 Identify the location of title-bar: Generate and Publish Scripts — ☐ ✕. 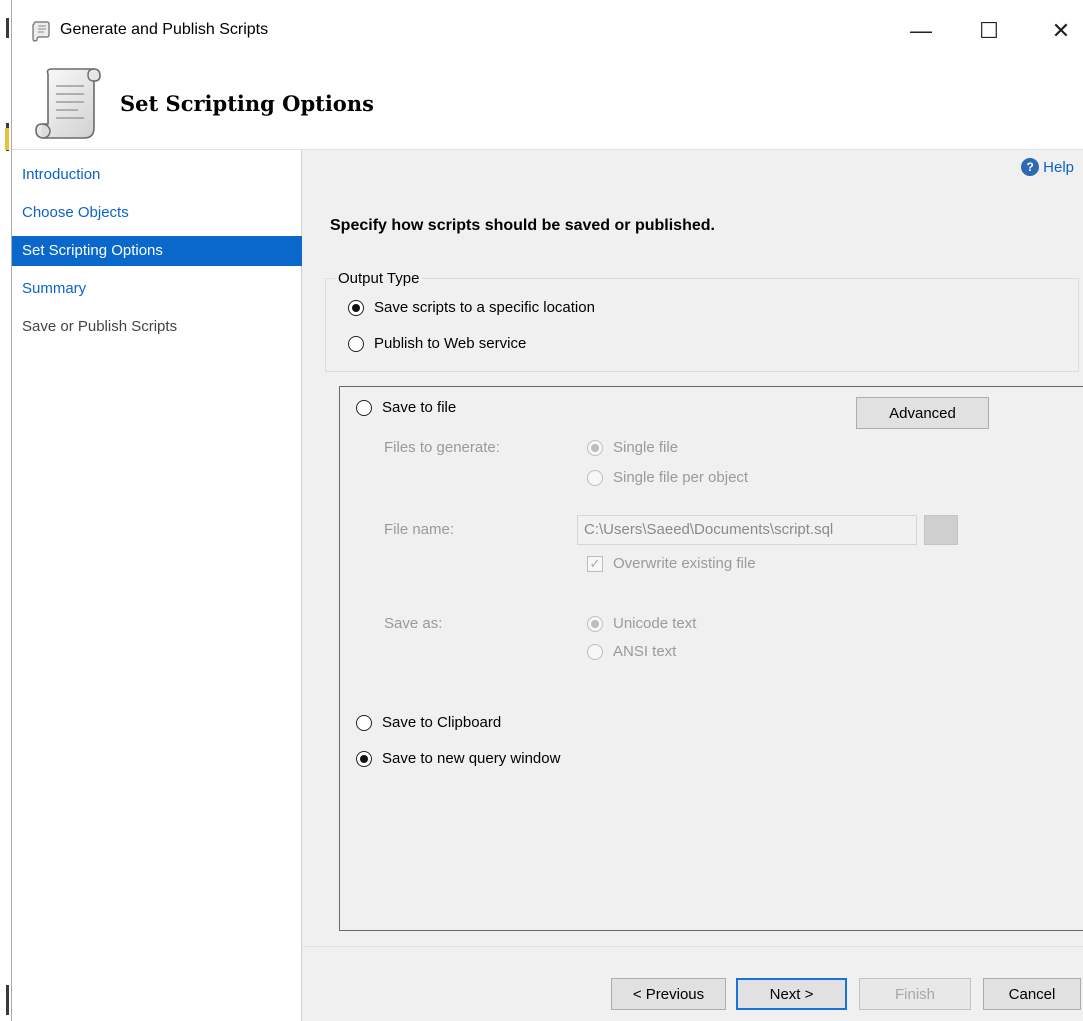
(547, 31).